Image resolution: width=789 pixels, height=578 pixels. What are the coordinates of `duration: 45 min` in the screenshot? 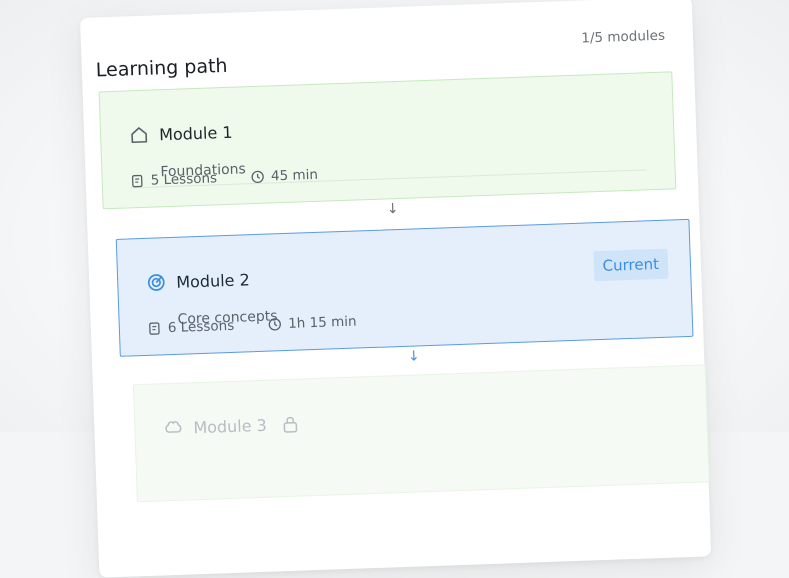 It's located at (284, 176).